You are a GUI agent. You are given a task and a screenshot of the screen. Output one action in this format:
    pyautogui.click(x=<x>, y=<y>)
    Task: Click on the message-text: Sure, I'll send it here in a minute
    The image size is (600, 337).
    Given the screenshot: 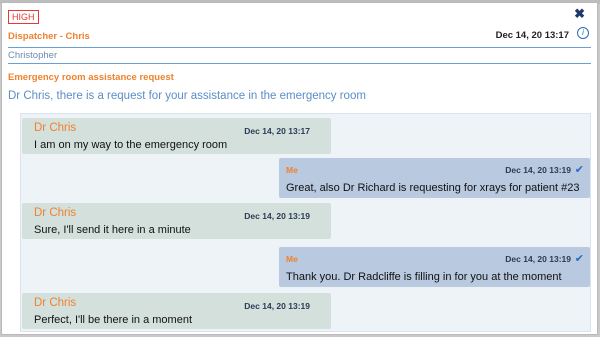 What is the action you would take?
    pyautogui.click(x=112, y=230)
    